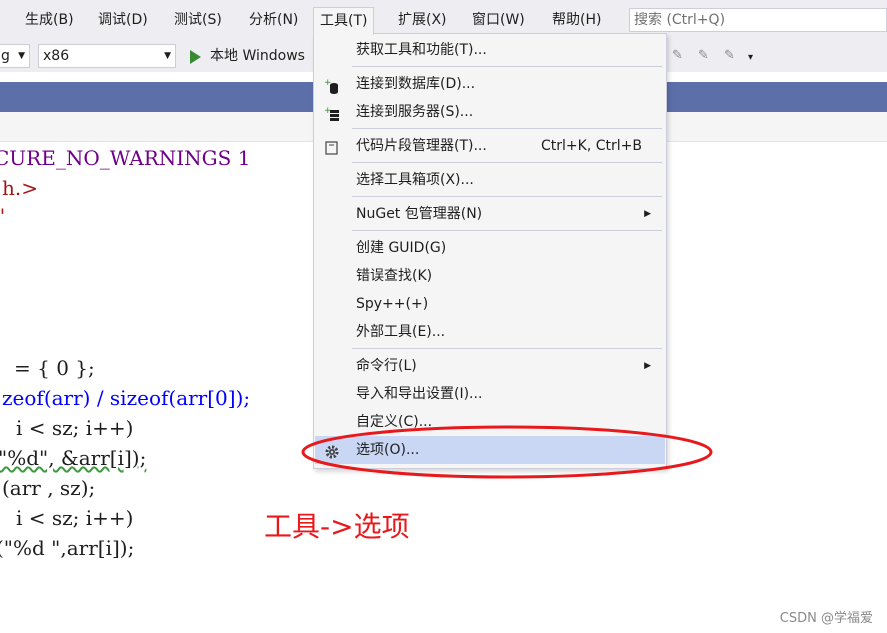  Describe the element at coordinates (344, 21) in the screenshot. I see `menu-tools: 工具(T)` at that location.